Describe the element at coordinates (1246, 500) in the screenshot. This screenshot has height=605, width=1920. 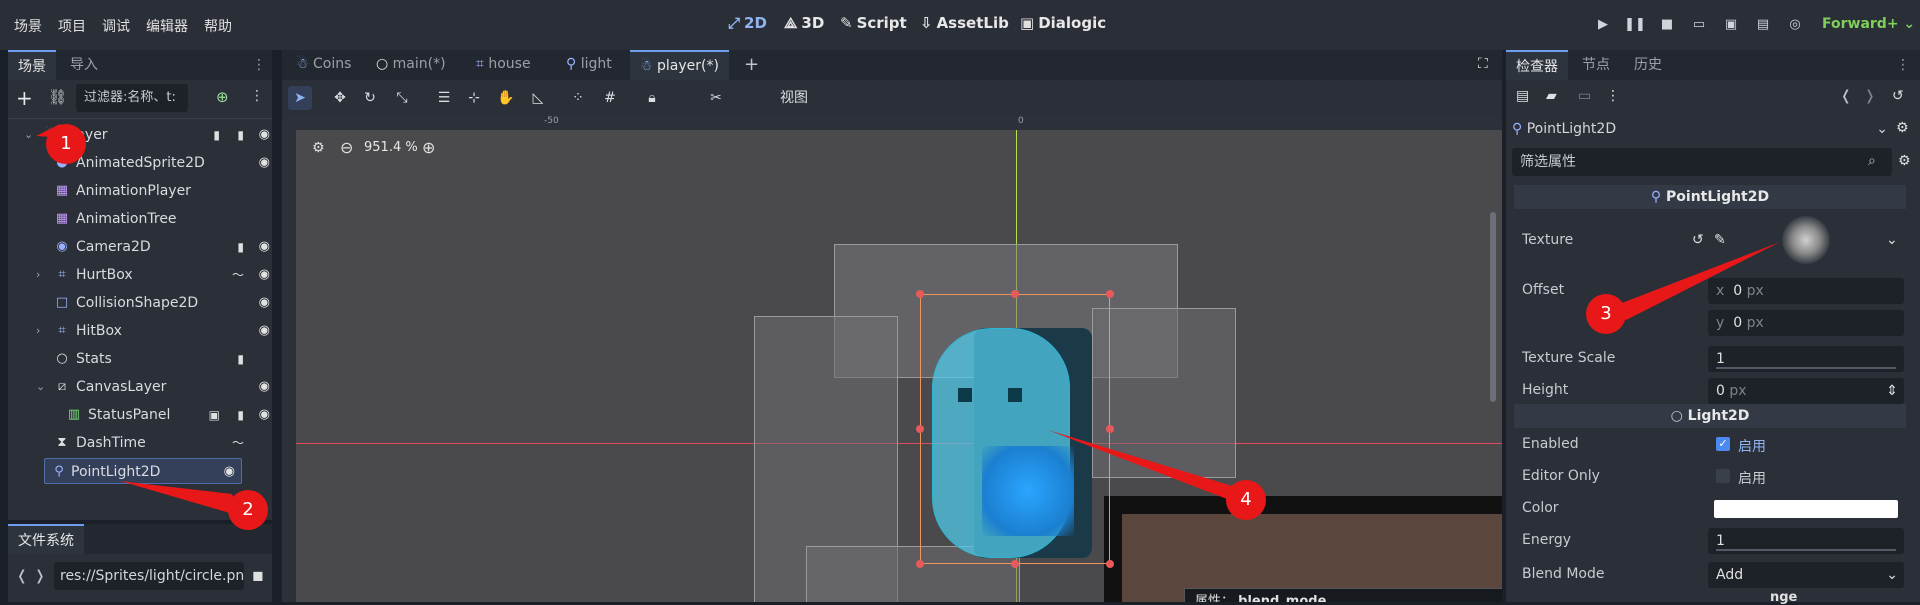
I see `callout-4: 4` at that location.